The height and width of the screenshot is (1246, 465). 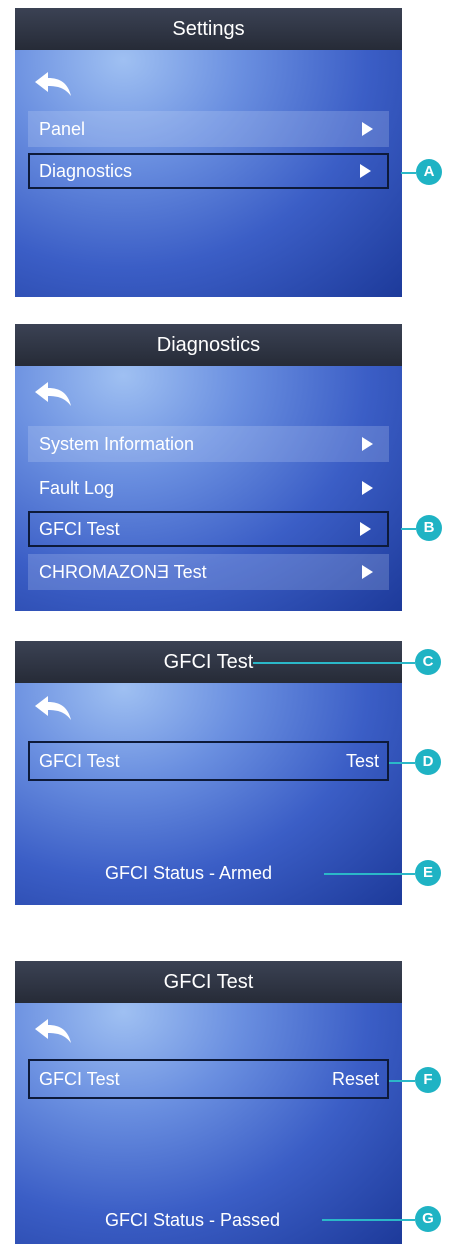 What do you see at coordinates (368, 1220) in the screenshot?
I see `callout-line-g` at bounding box center [368, 1220].